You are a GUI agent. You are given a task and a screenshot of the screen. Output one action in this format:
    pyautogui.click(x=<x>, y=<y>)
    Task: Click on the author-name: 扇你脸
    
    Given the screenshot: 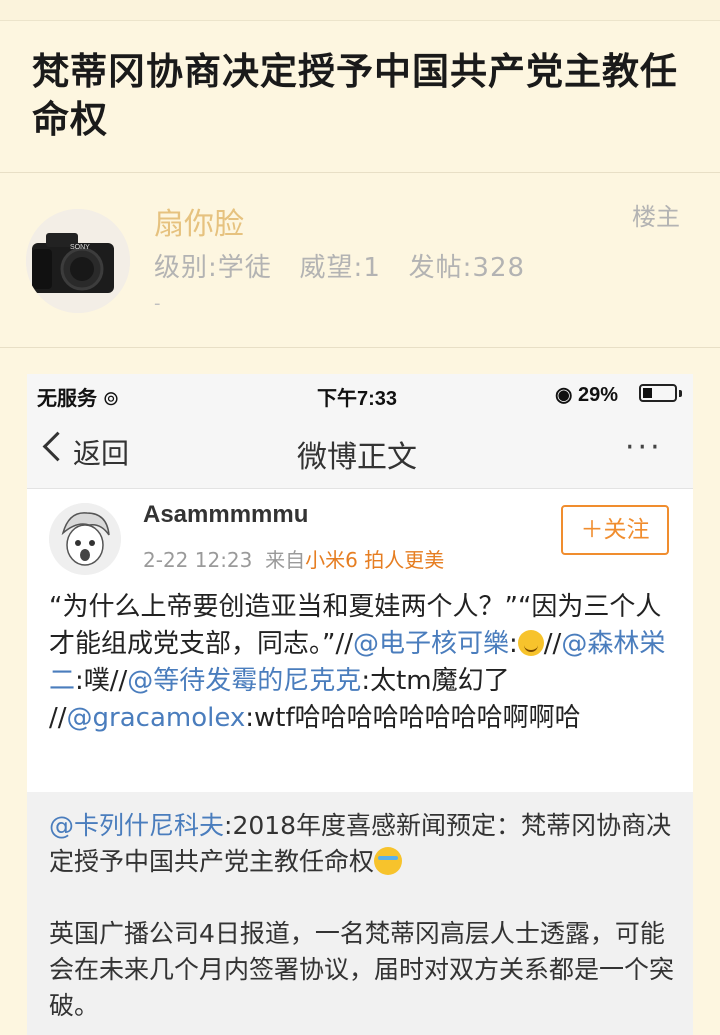 What is the action you would take?
    pyautogui.click(x=199, y=221)
    